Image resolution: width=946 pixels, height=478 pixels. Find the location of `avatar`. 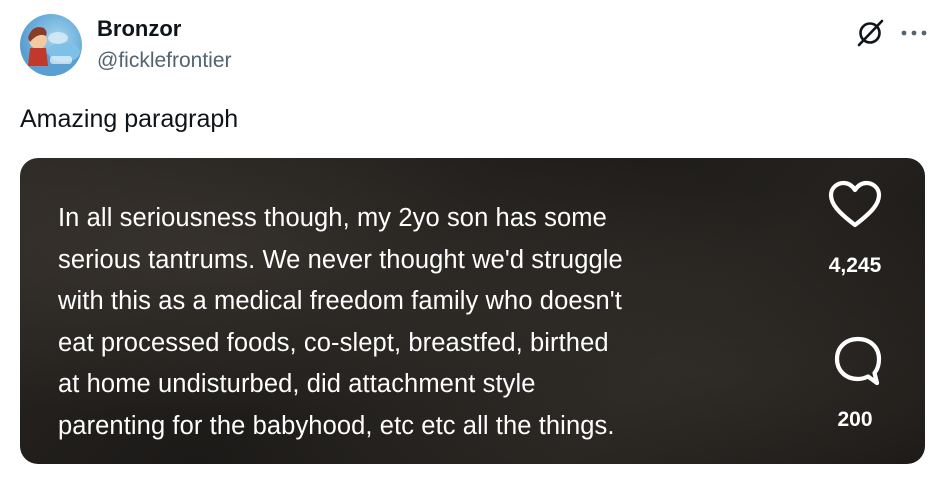

avatar is located at coordinates (51, 45).